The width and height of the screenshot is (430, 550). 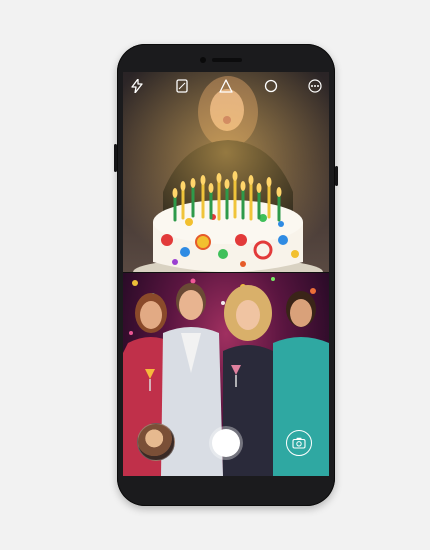 I want to click on circle-mode-icon, so click(x=271, y=86).